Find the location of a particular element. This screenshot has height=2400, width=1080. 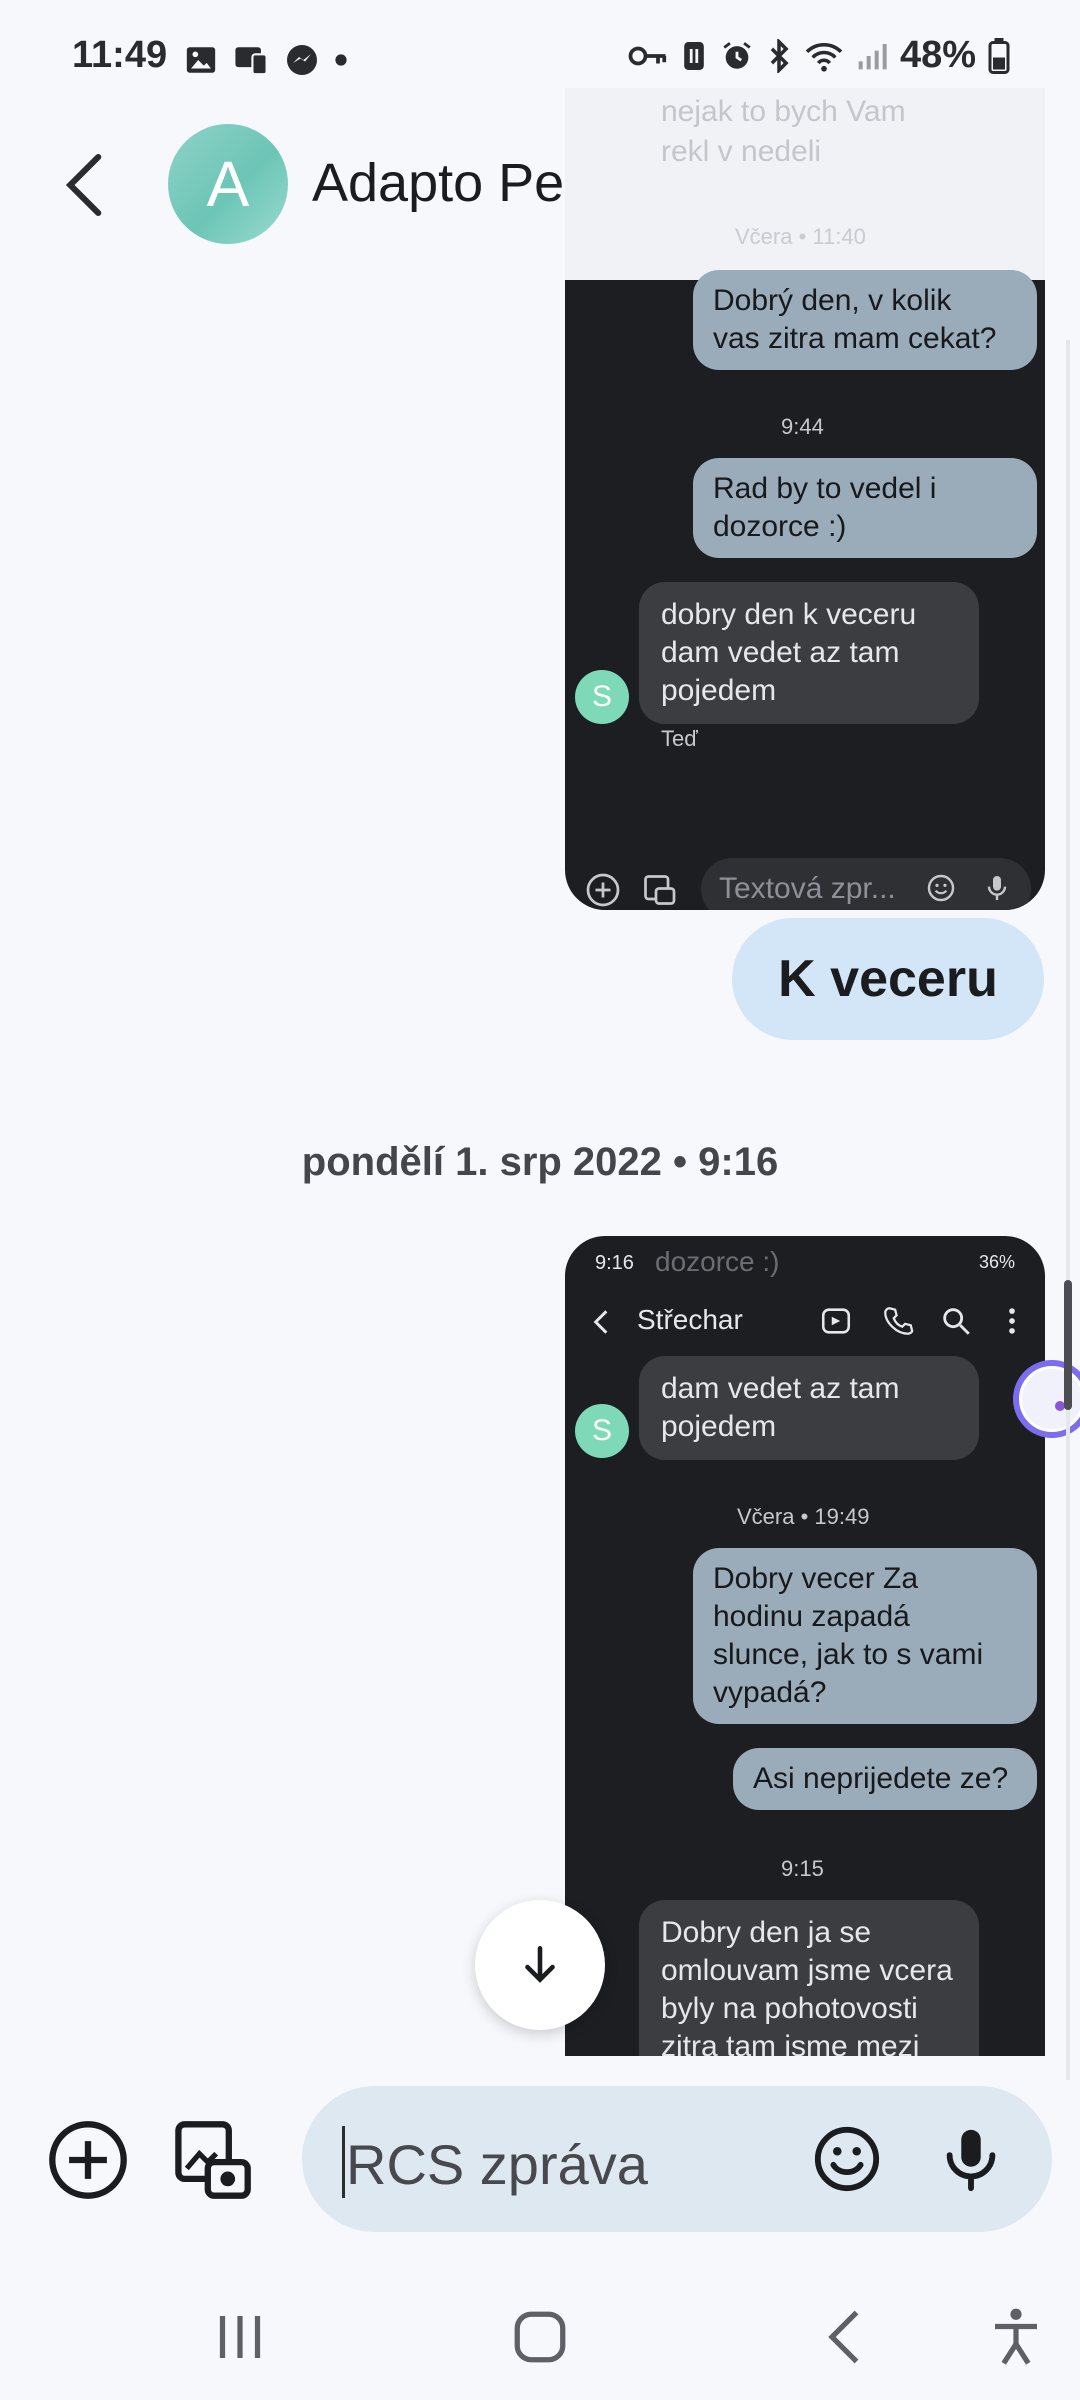

plus-circle-icon is located at coordinates (603, 890).